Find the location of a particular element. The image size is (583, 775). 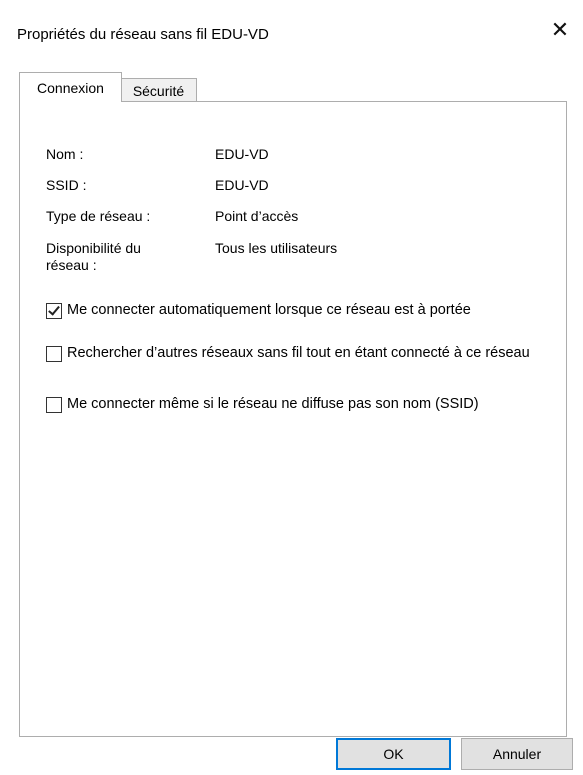

property-value: Tous les utilisateurs is located at coordinates (276, 248).